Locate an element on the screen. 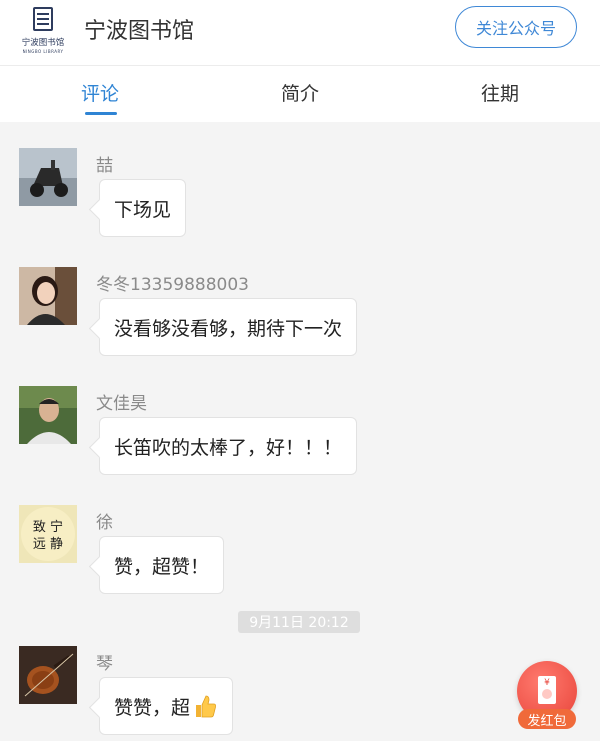 Image resolution: width=600 pixels, height=741 pixels. comment-text-content: 长笛吹的太棒了，好！！！ is located at coordinates (228, 447).